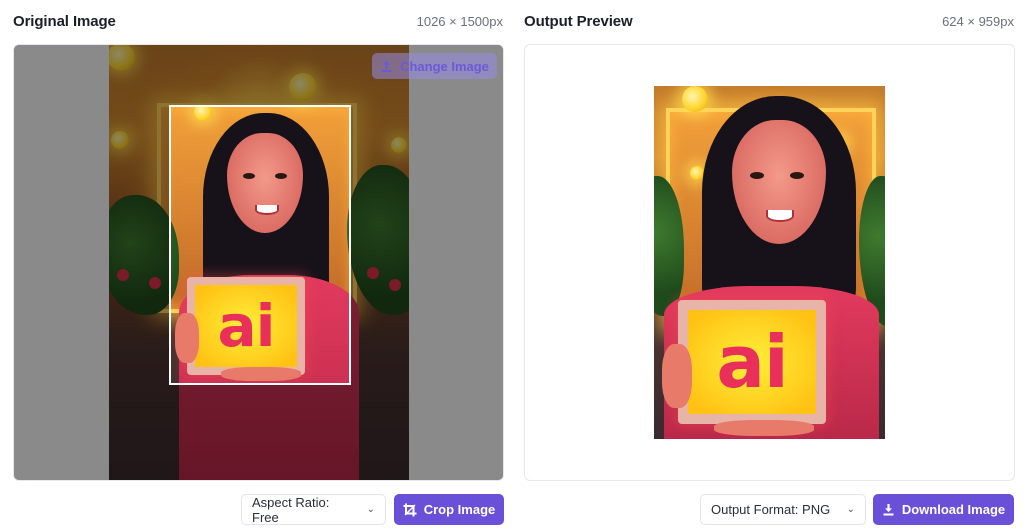 The image size is (1024, 530). I want to click on crop-image-label: Crop Image, so click(459, 509).